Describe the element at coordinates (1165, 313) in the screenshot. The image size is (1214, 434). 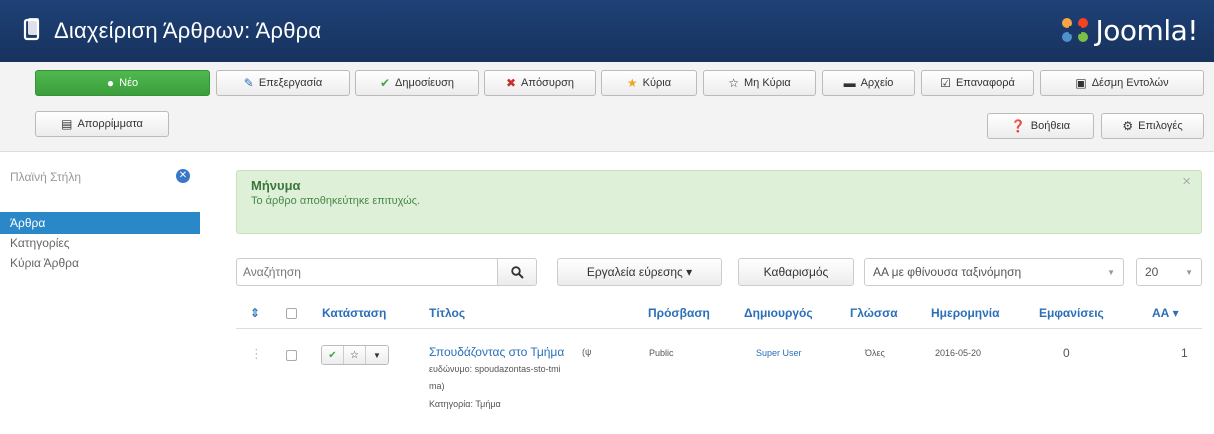
I see `column-header-id: ΑΑ ▾` at that location.